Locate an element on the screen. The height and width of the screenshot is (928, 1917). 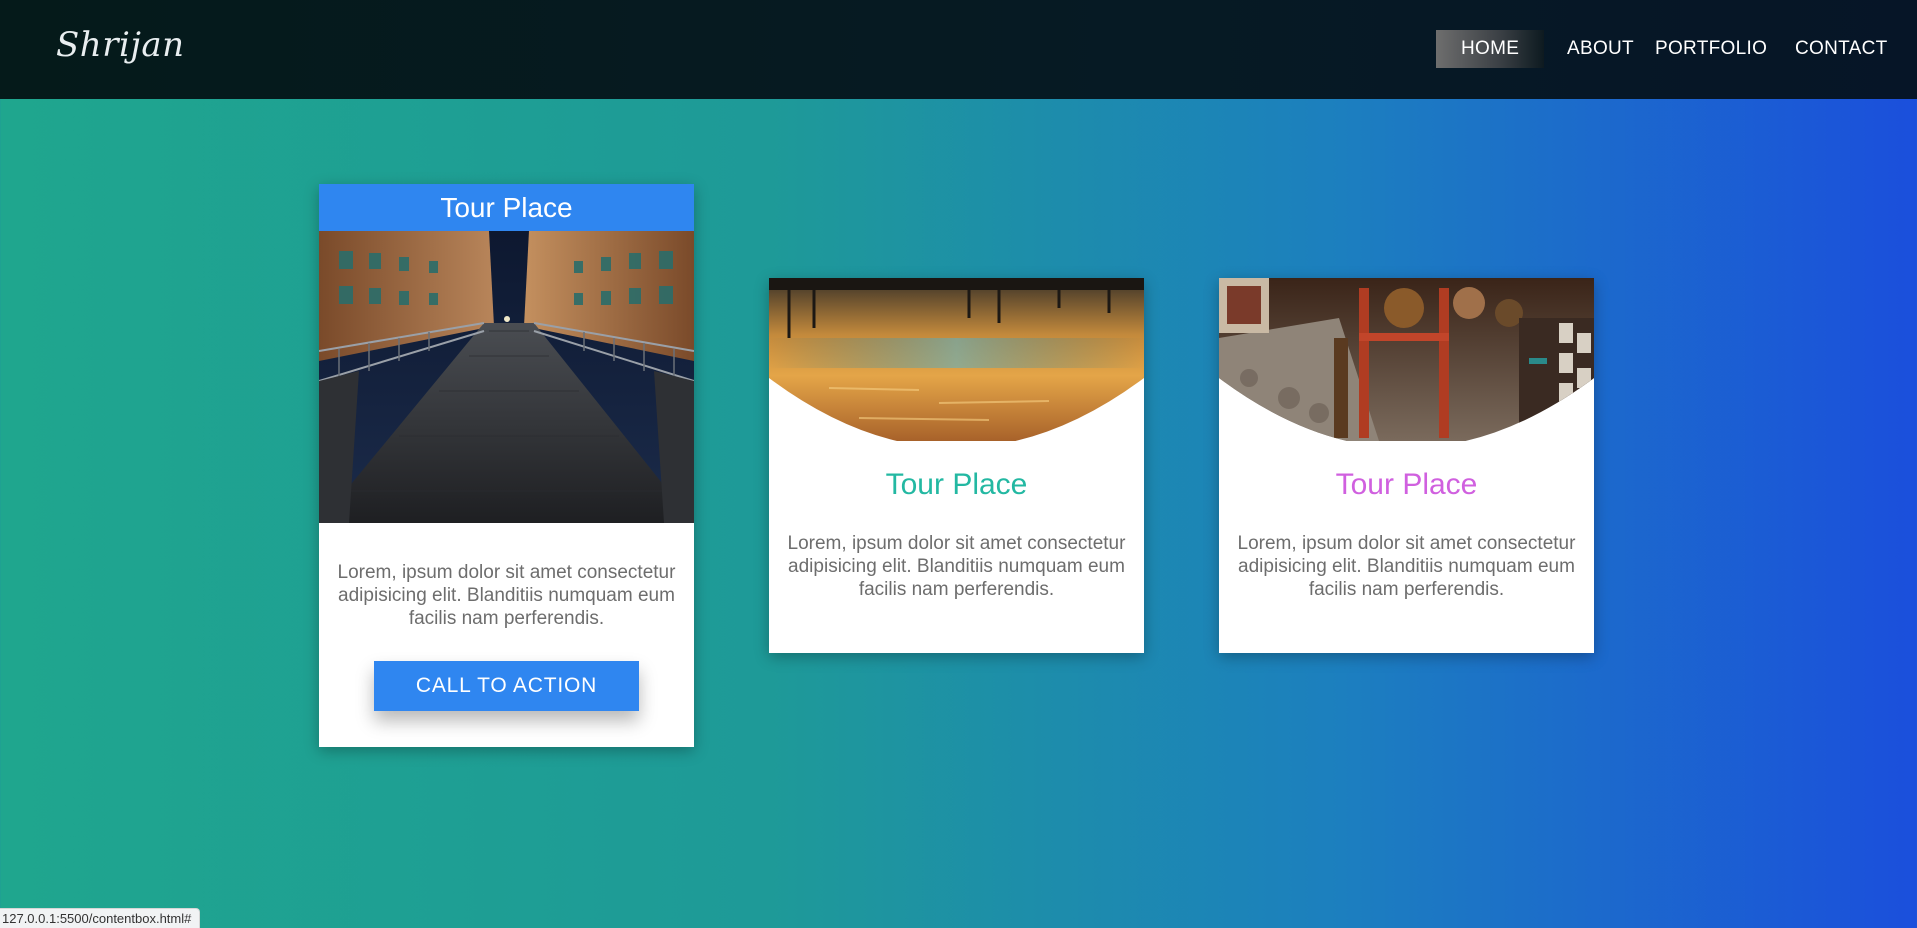
market-stall-photo is located at coordinates (1406, 359).